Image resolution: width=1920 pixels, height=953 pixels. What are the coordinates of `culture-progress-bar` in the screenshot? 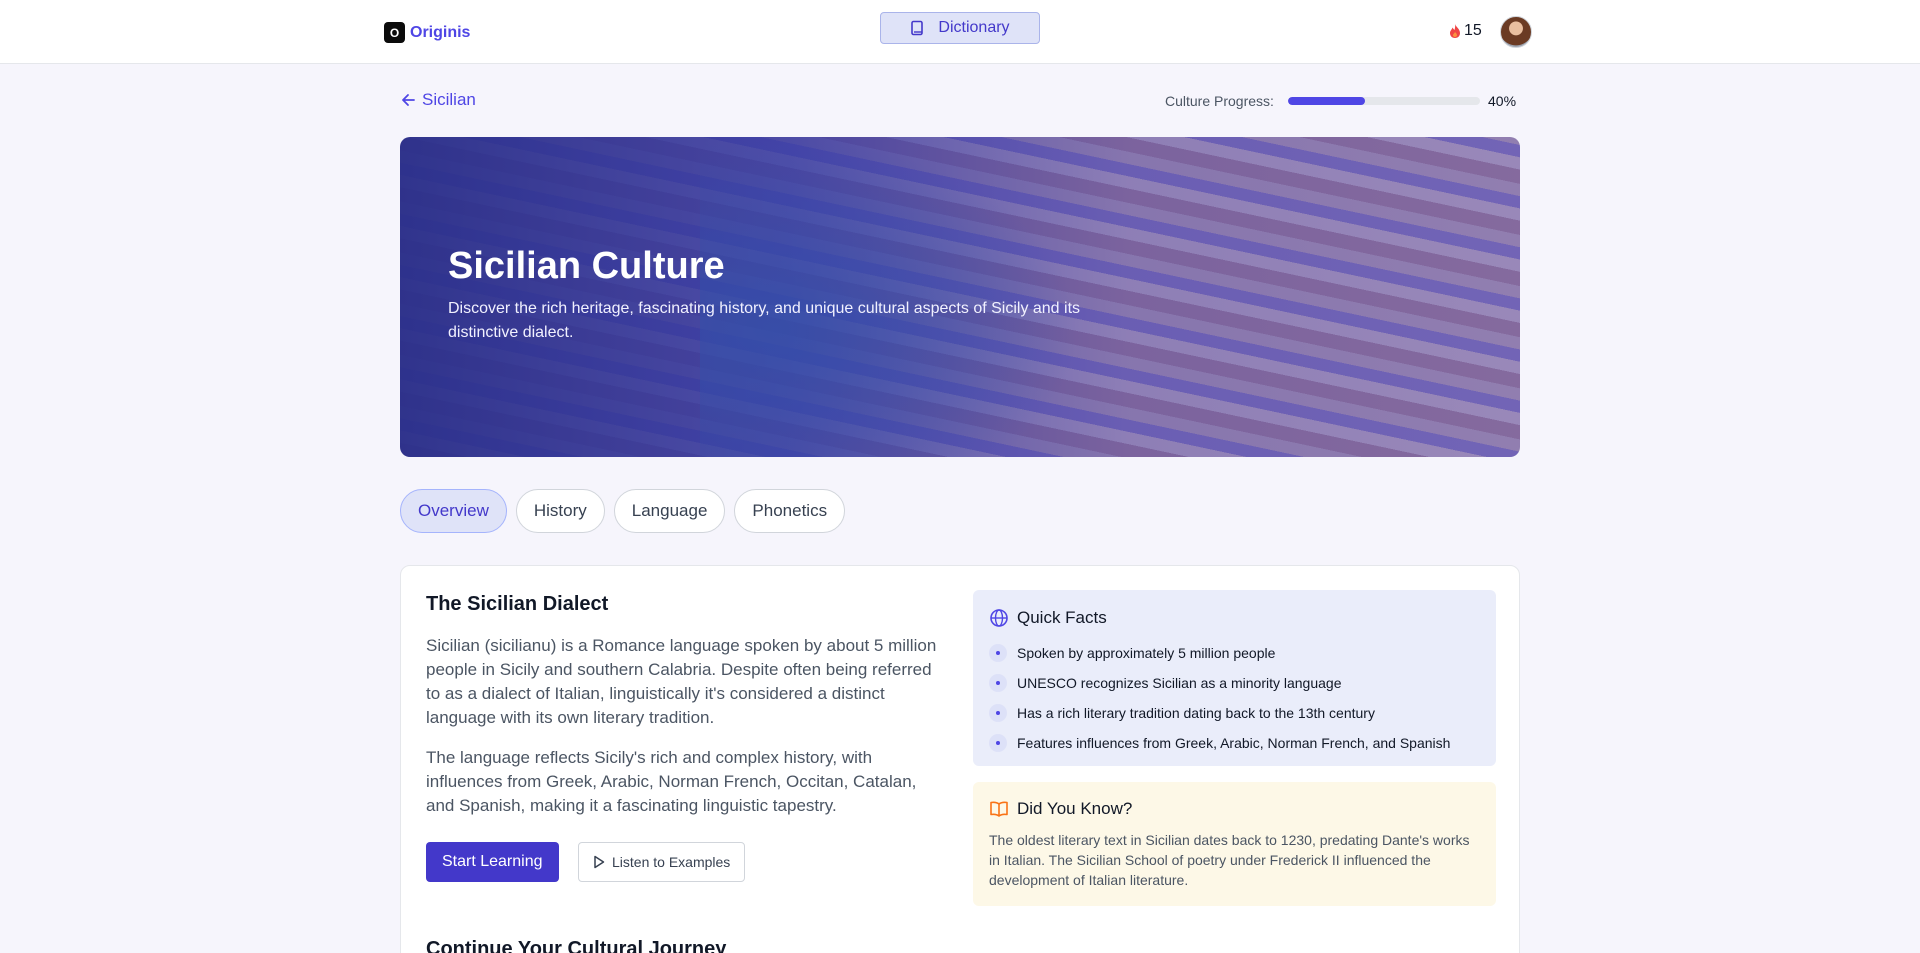 It's located at (1384, 101).